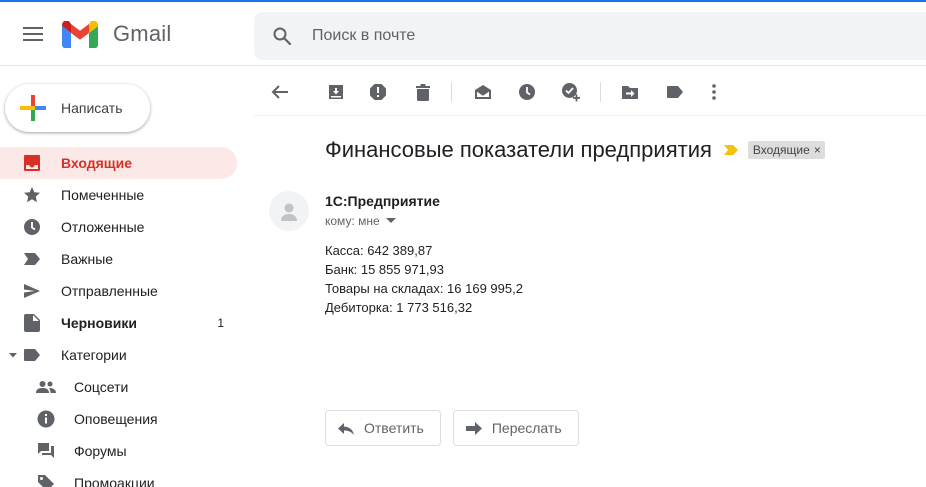 The image size is (926, 487). What do you see at coordinates (384, 269) in the screenshot?
I see `body-line: Банк: 15 855 971,93` at bounding box center [384, 269].